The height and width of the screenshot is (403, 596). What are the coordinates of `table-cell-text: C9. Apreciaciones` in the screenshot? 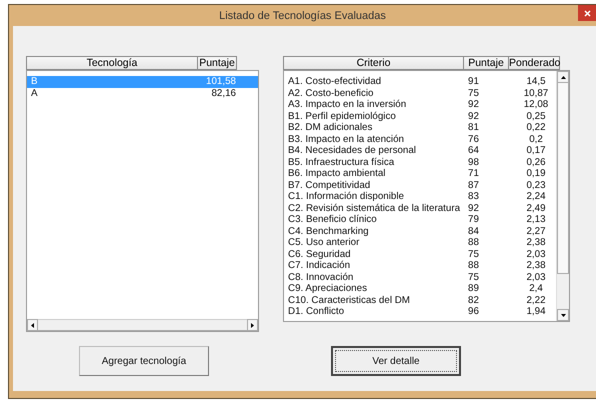 It's located at (327, 288).